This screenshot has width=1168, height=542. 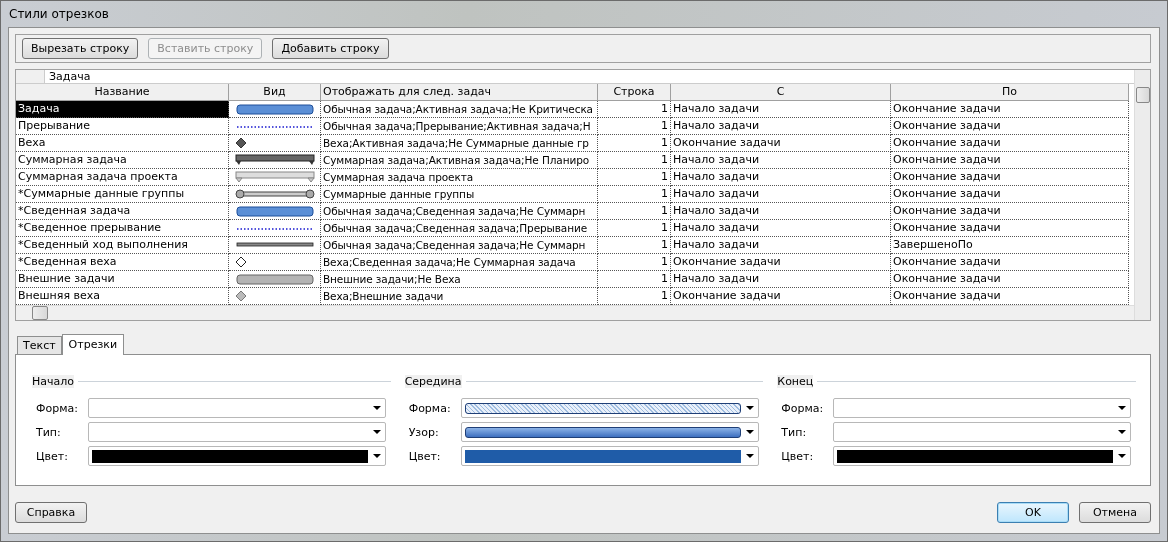 I want to click on ok-button: OK, so click(x=1033, y=512).